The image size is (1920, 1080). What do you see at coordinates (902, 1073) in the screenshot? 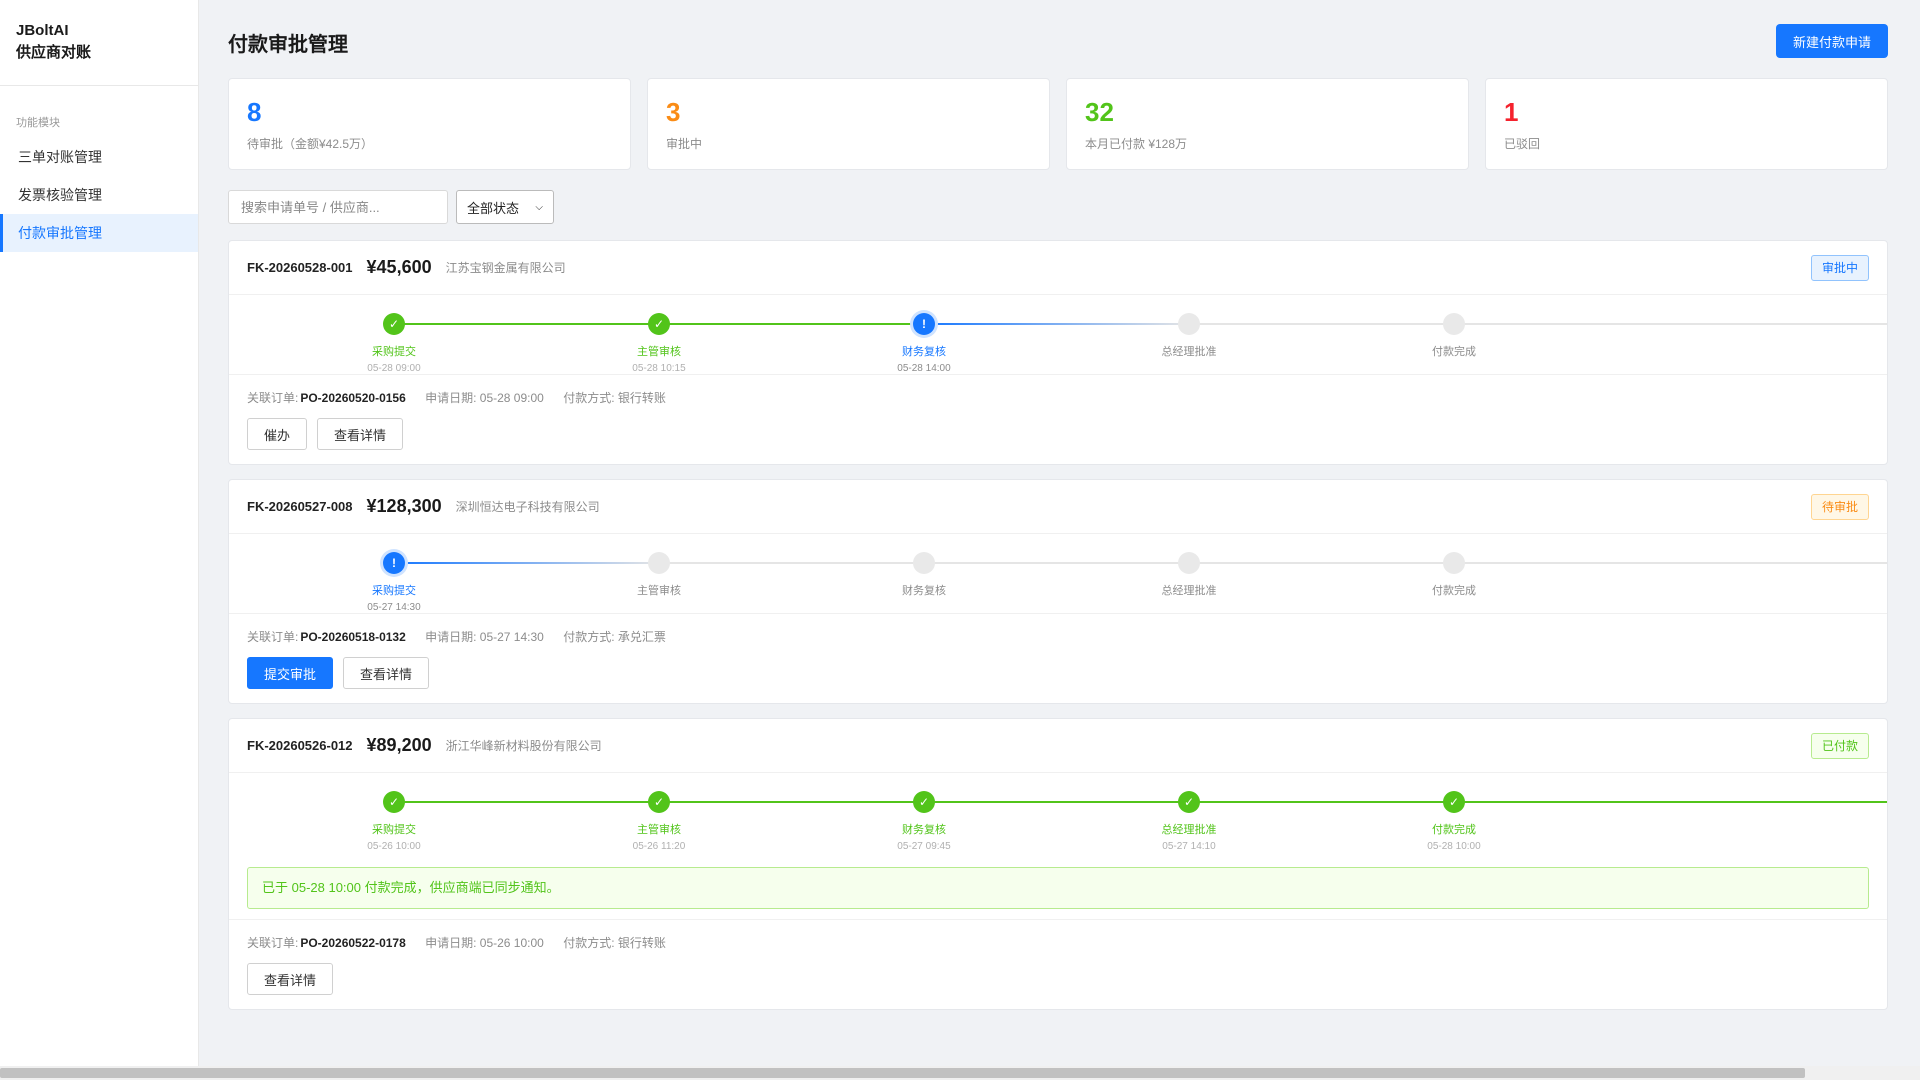
I see `scrollbar-thumb` at bounding box center [902, 1073].